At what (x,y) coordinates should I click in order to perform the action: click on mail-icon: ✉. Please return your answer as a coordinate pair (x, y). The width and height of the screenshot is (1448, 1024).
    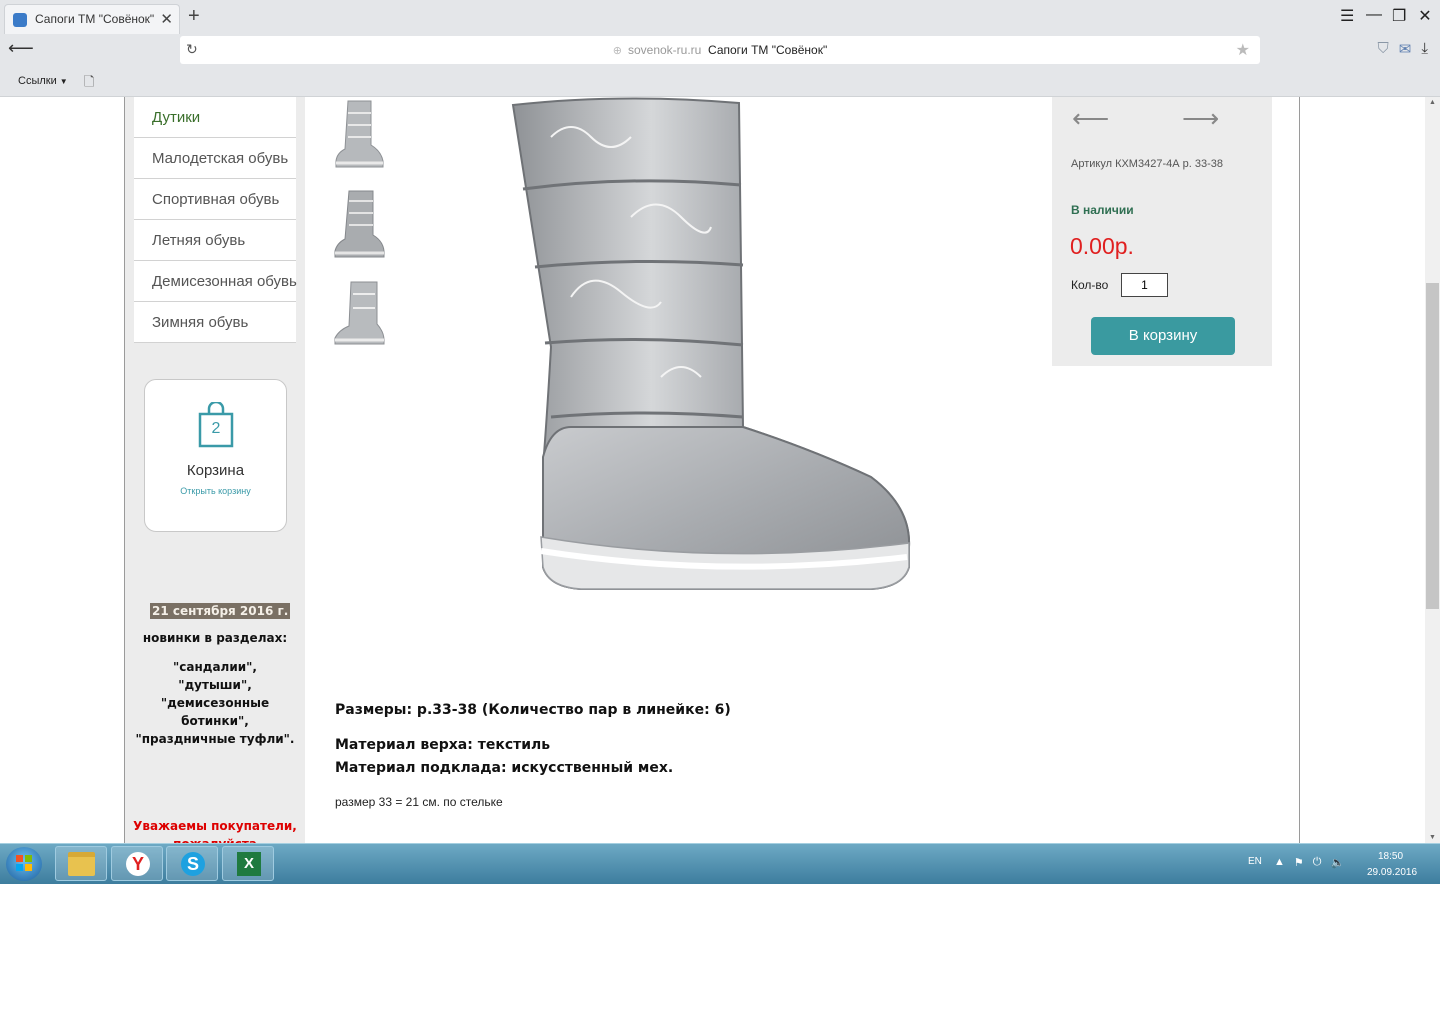
    Looking at the image, I should click on (1405, 49).